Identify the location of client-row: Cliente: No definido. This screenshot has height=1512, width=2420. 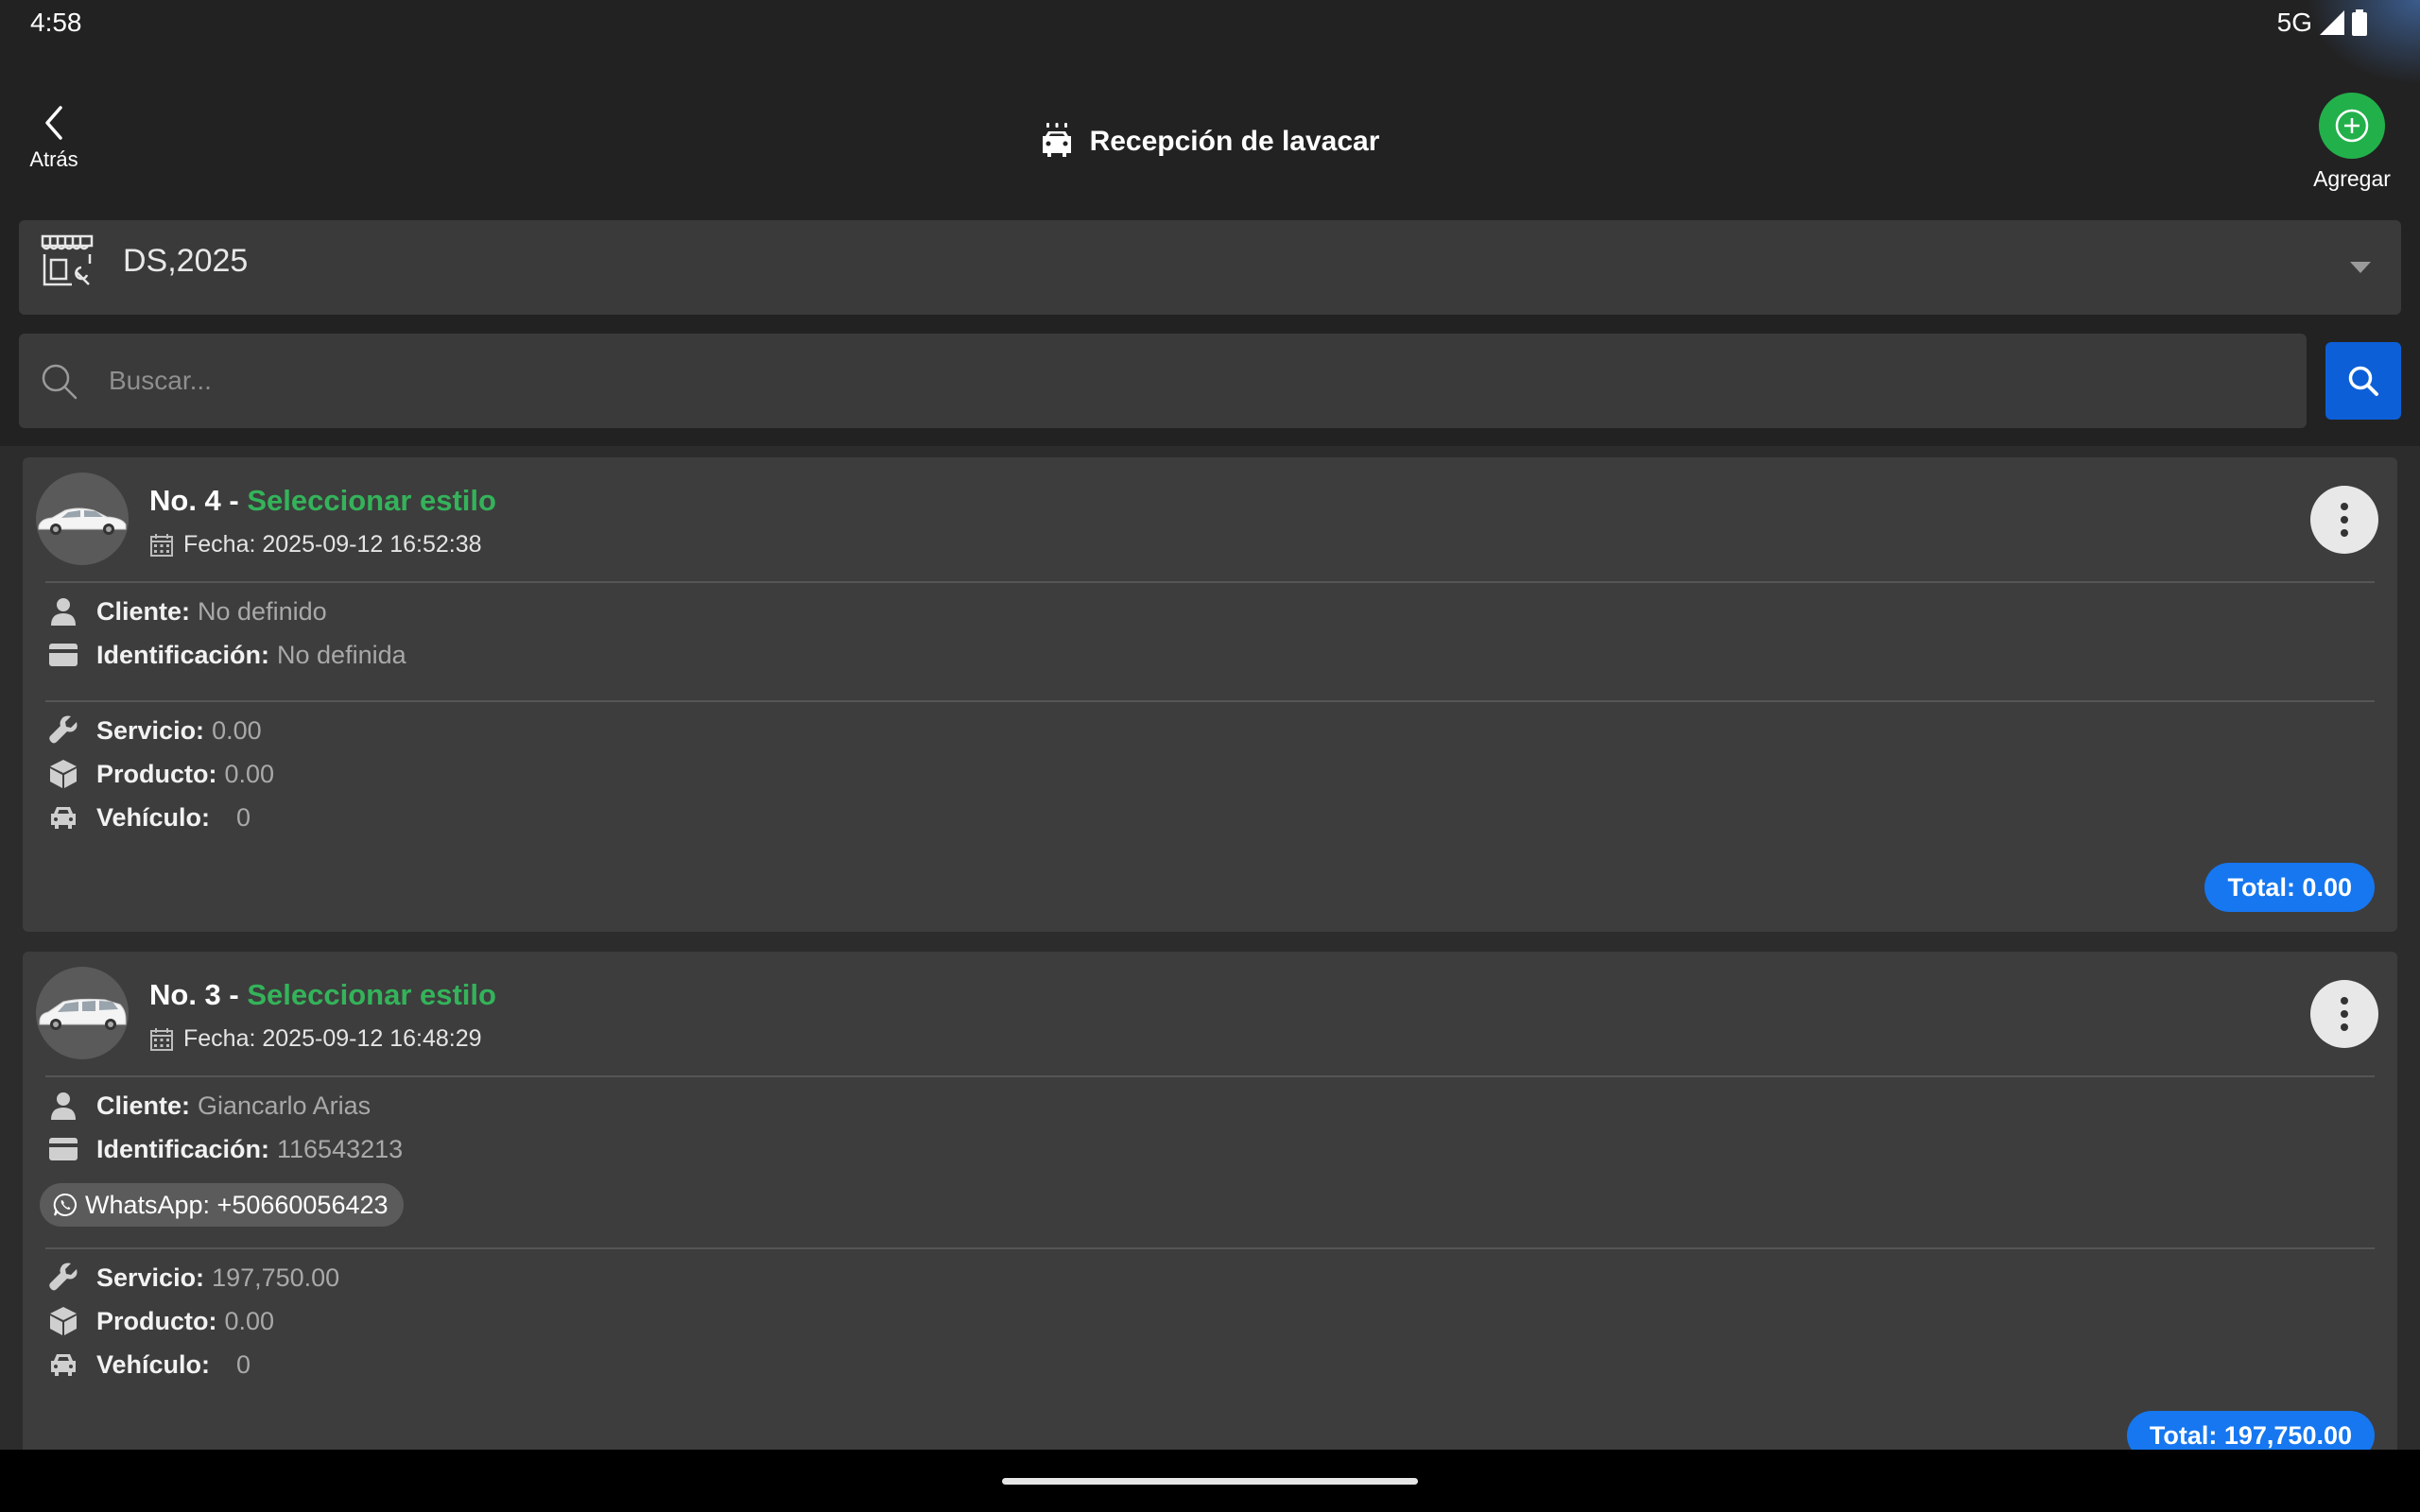
(187, 611).